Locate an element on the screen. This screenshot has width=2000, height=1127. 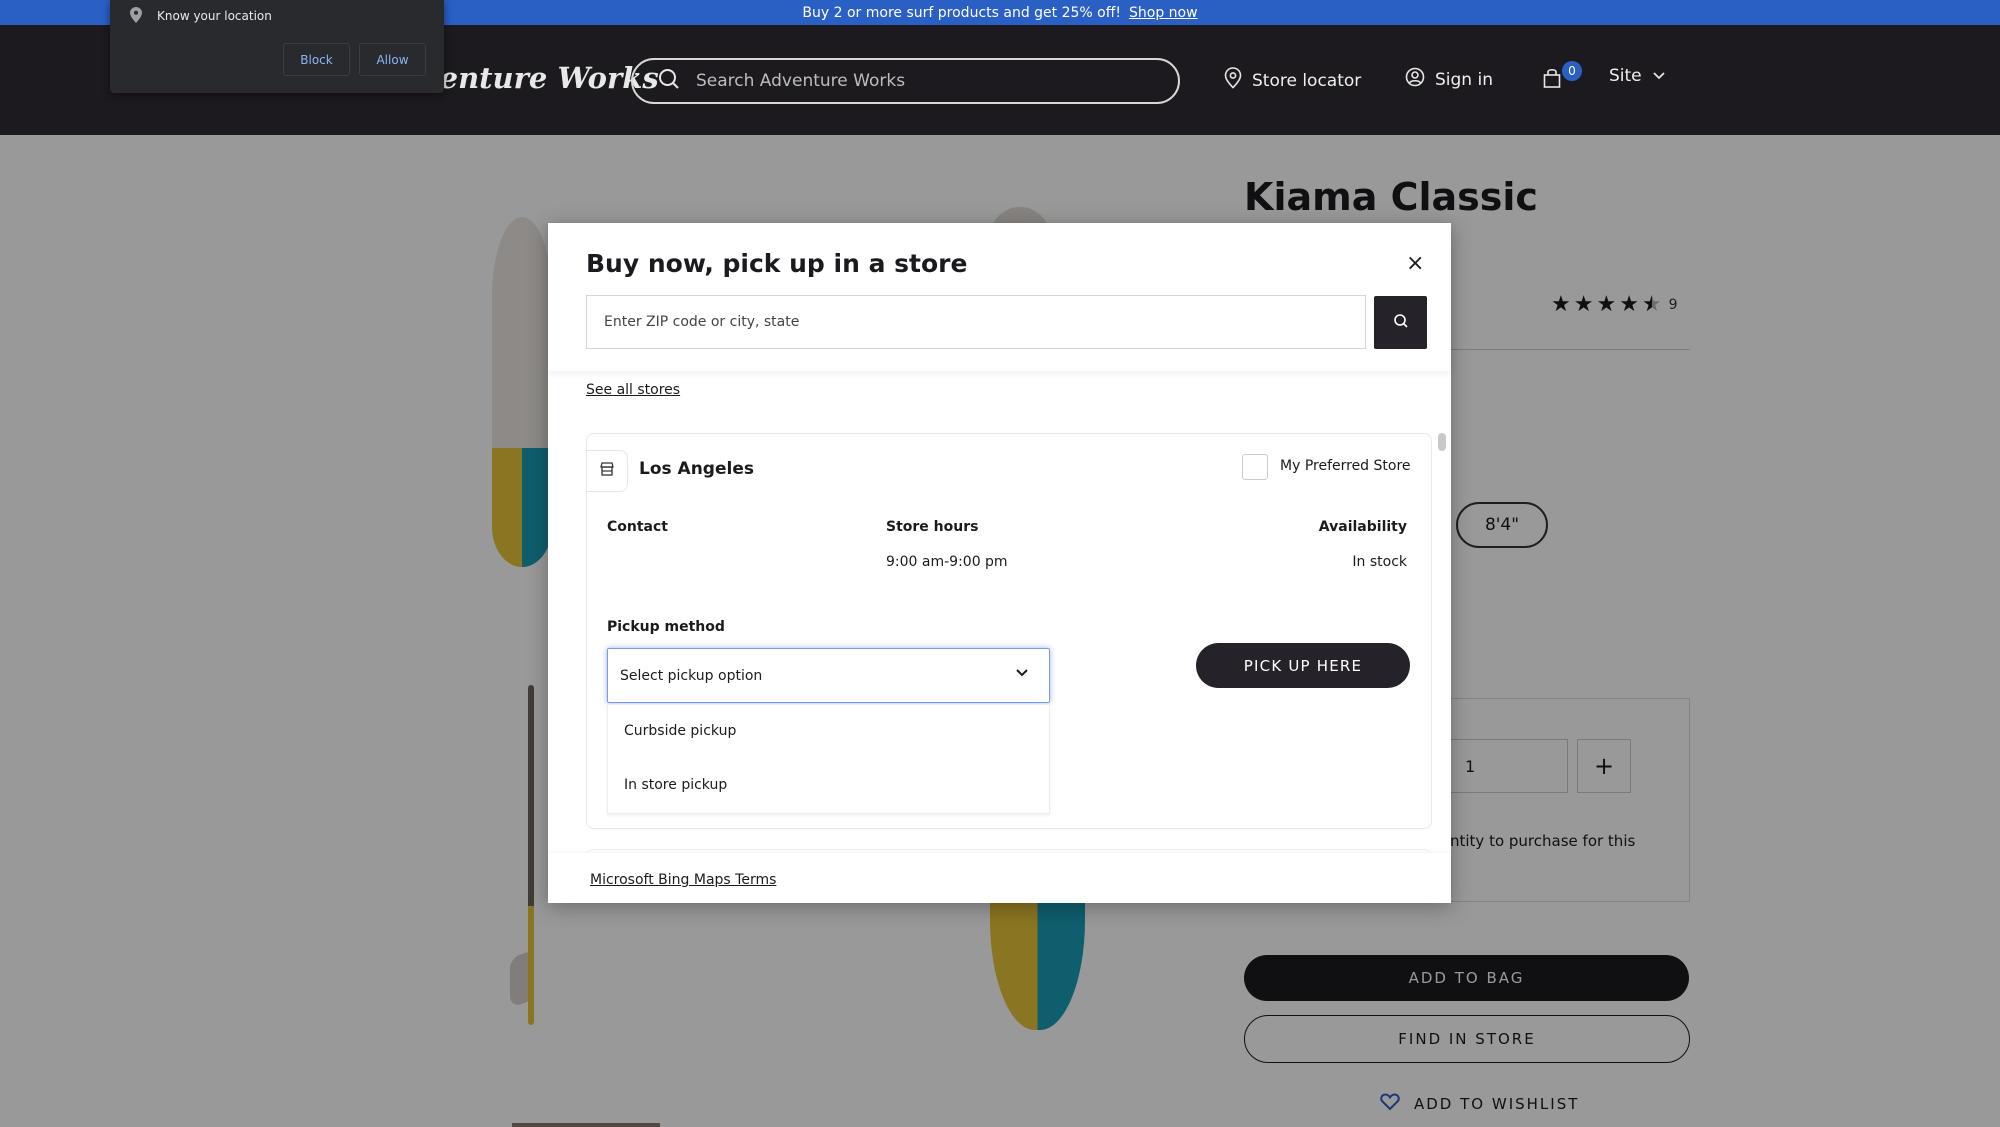
store-locator-label: Store locator is located at coordinates (1307, 80).